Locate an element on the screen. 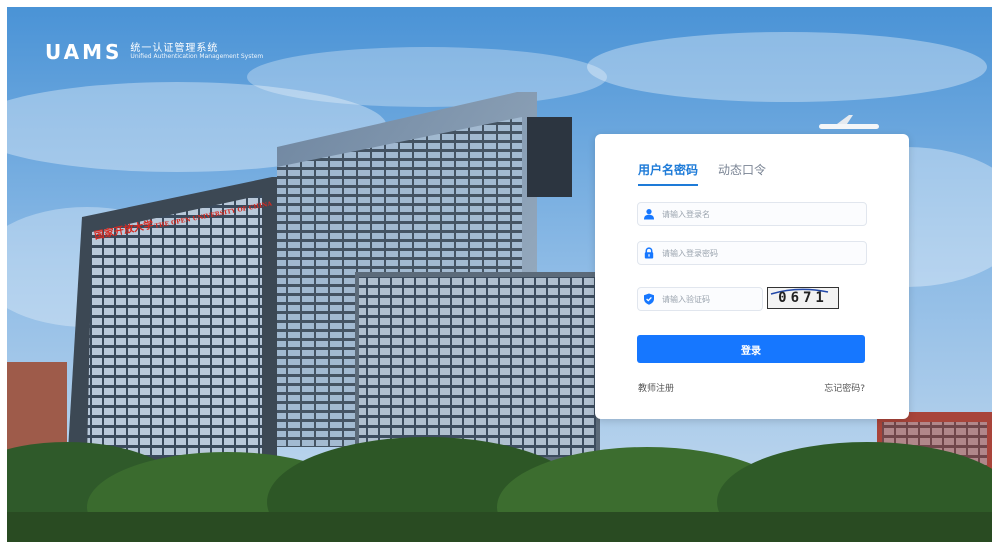 This screenshot has width=993, height=544. password-input is located at coordinates (757, 253).